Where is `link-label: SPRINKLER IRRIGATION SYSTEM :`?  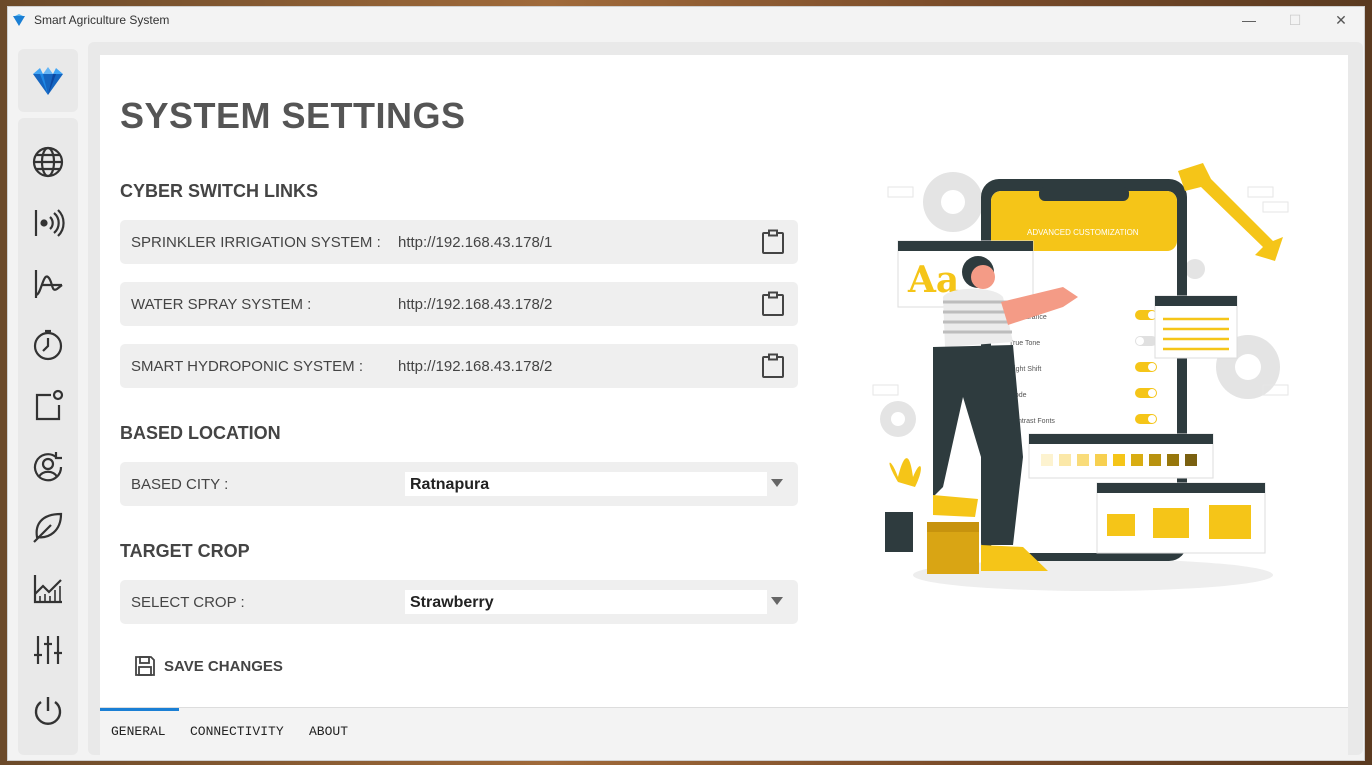
link-label: SPRINKLER IRRIGATION SYSTEM : is located at coordinates (256, 242).